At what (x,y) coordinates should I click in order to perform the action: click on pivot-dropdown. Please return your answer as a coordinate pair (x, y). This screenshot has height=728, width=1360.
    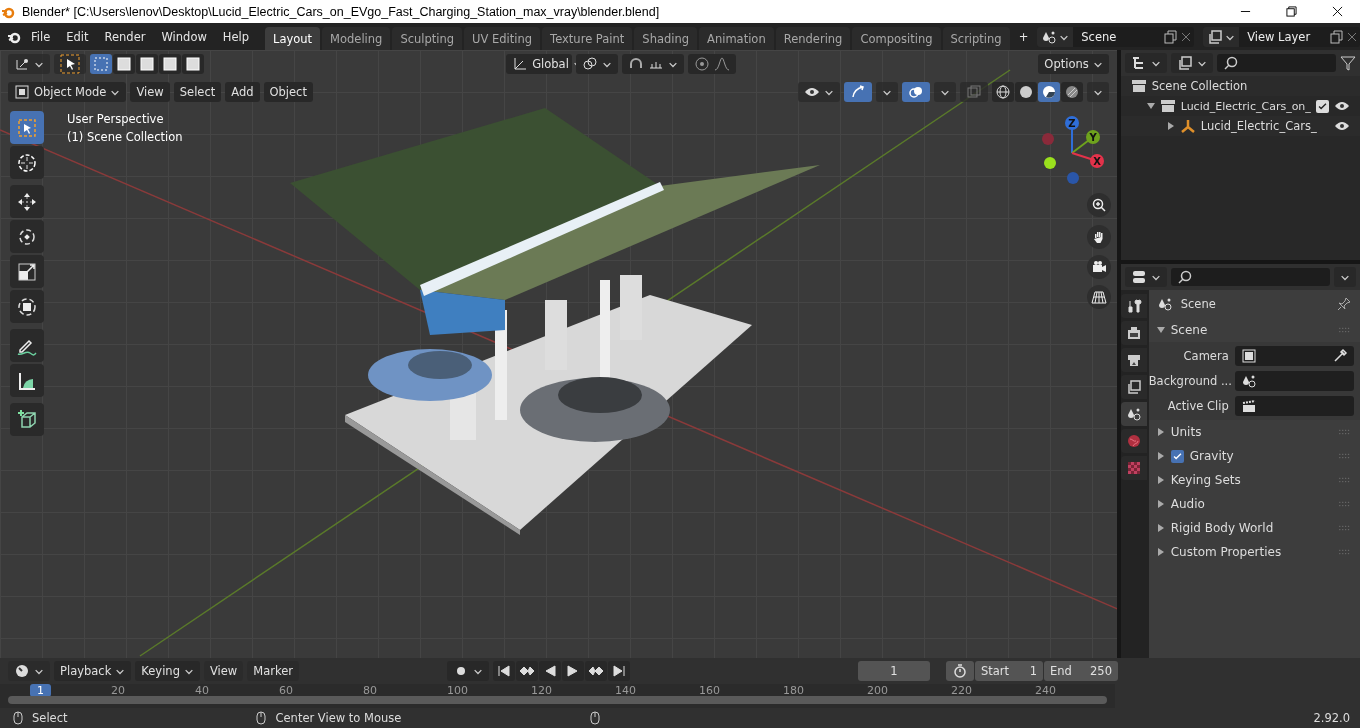
    Looking at the image, I should click on (597, 64).